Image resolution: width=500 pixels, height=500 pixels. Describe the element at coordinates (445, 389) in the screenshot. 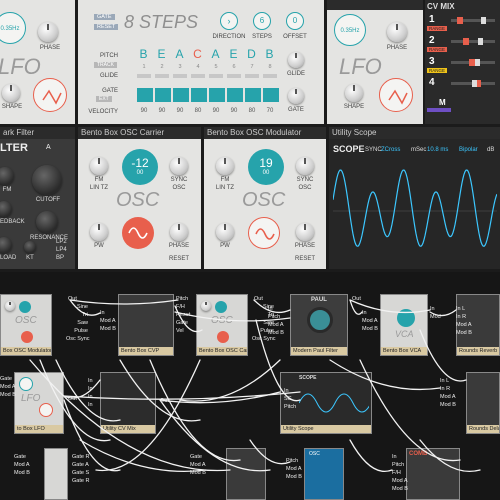

I see `port-label: In R` at that location.